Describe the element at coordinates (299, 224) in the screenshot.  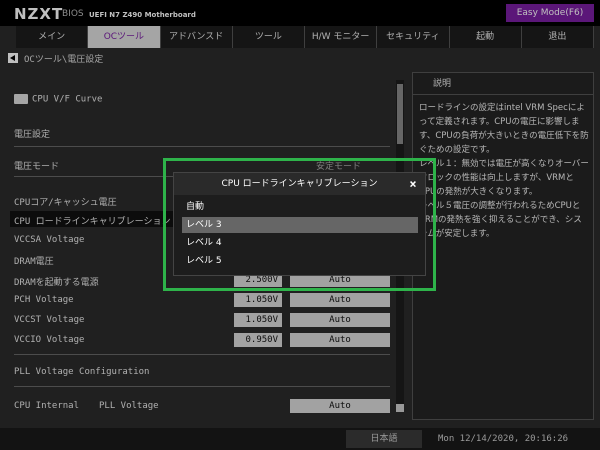
I see `annotation-highlight-box` at that location.